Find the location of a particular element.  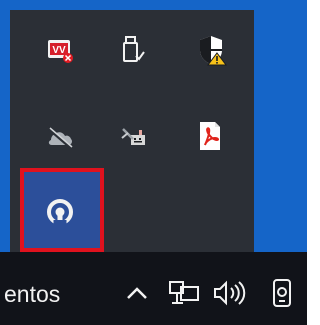

chevron-up-icon is located at coordinates (137, 293).